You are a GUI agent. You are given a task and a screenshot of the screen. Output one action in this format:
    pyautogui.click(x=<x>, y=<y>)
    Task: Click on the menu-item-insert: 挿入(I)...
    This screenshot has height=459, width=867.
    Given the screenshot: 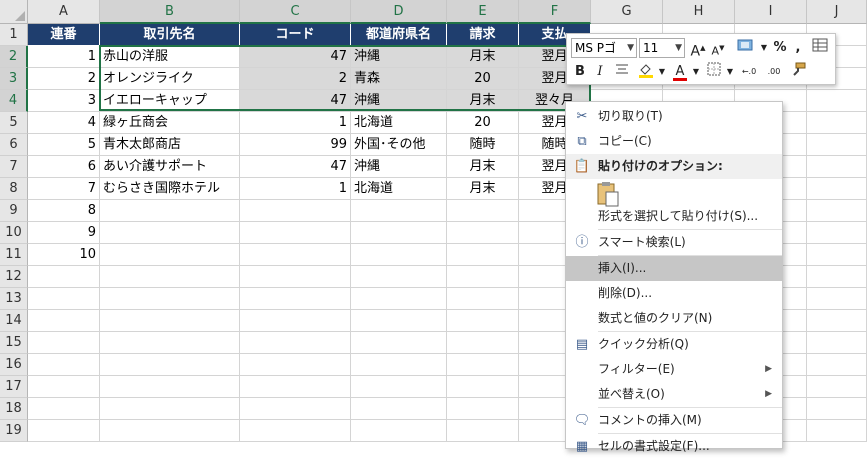 What is the action you would take?
    pyautogui.click(x=674, y=268)
    